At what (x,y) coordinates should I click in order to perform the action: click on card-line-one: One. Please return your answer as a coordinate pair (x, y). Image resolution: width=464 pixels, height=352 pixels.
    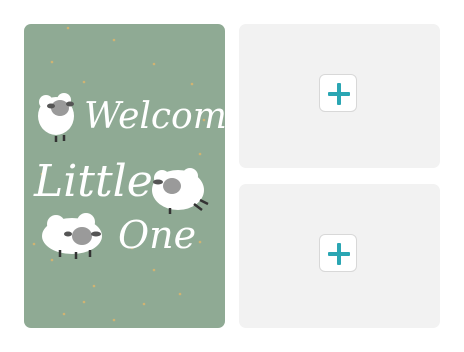
    Looking at the image, I should click on (157, 235).